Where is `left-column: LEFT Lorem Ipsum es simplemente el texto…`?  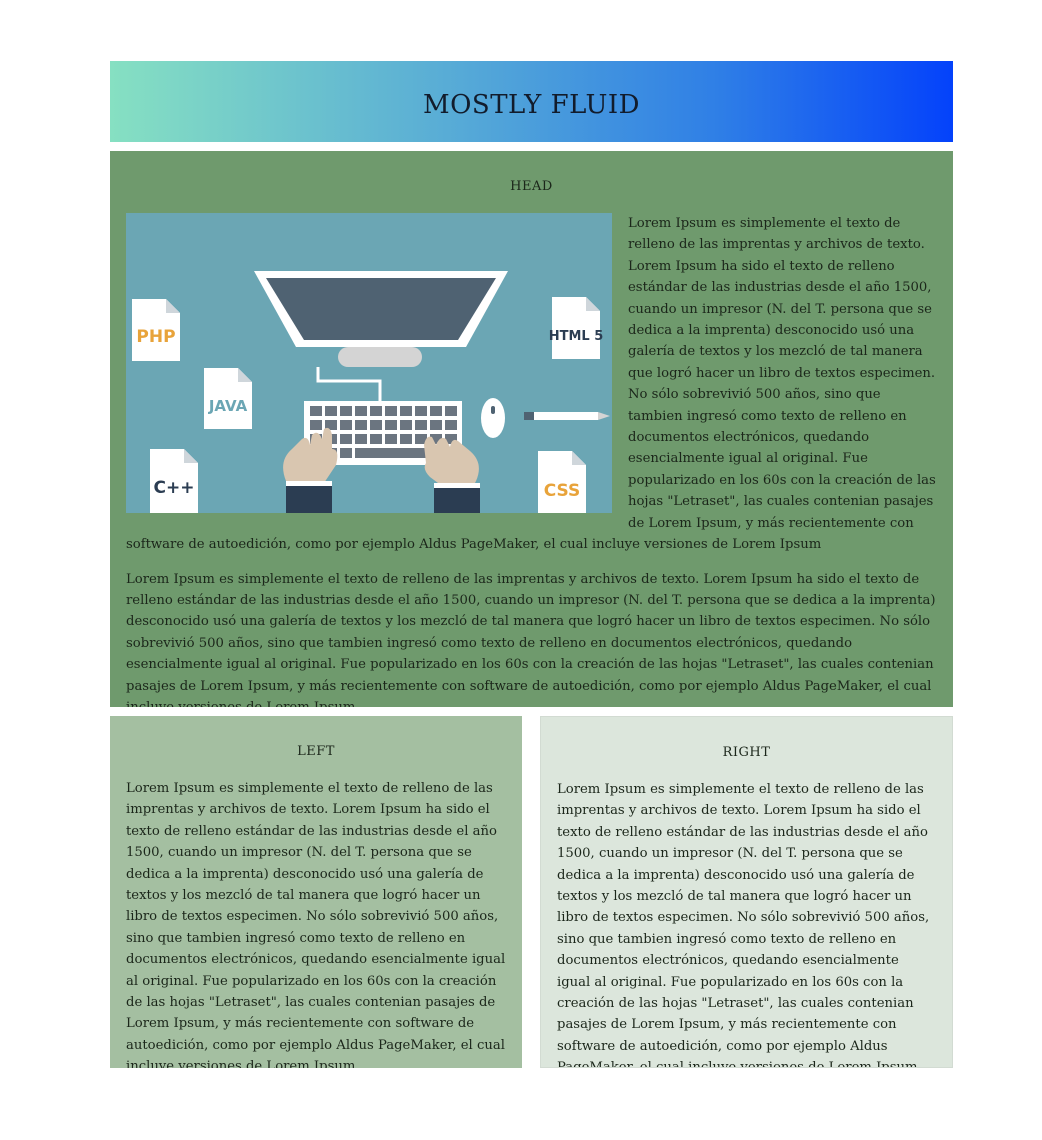 left-column: LEFT Lorem Ipsum es simplemente el texto… is located at coordinates (316, 892).